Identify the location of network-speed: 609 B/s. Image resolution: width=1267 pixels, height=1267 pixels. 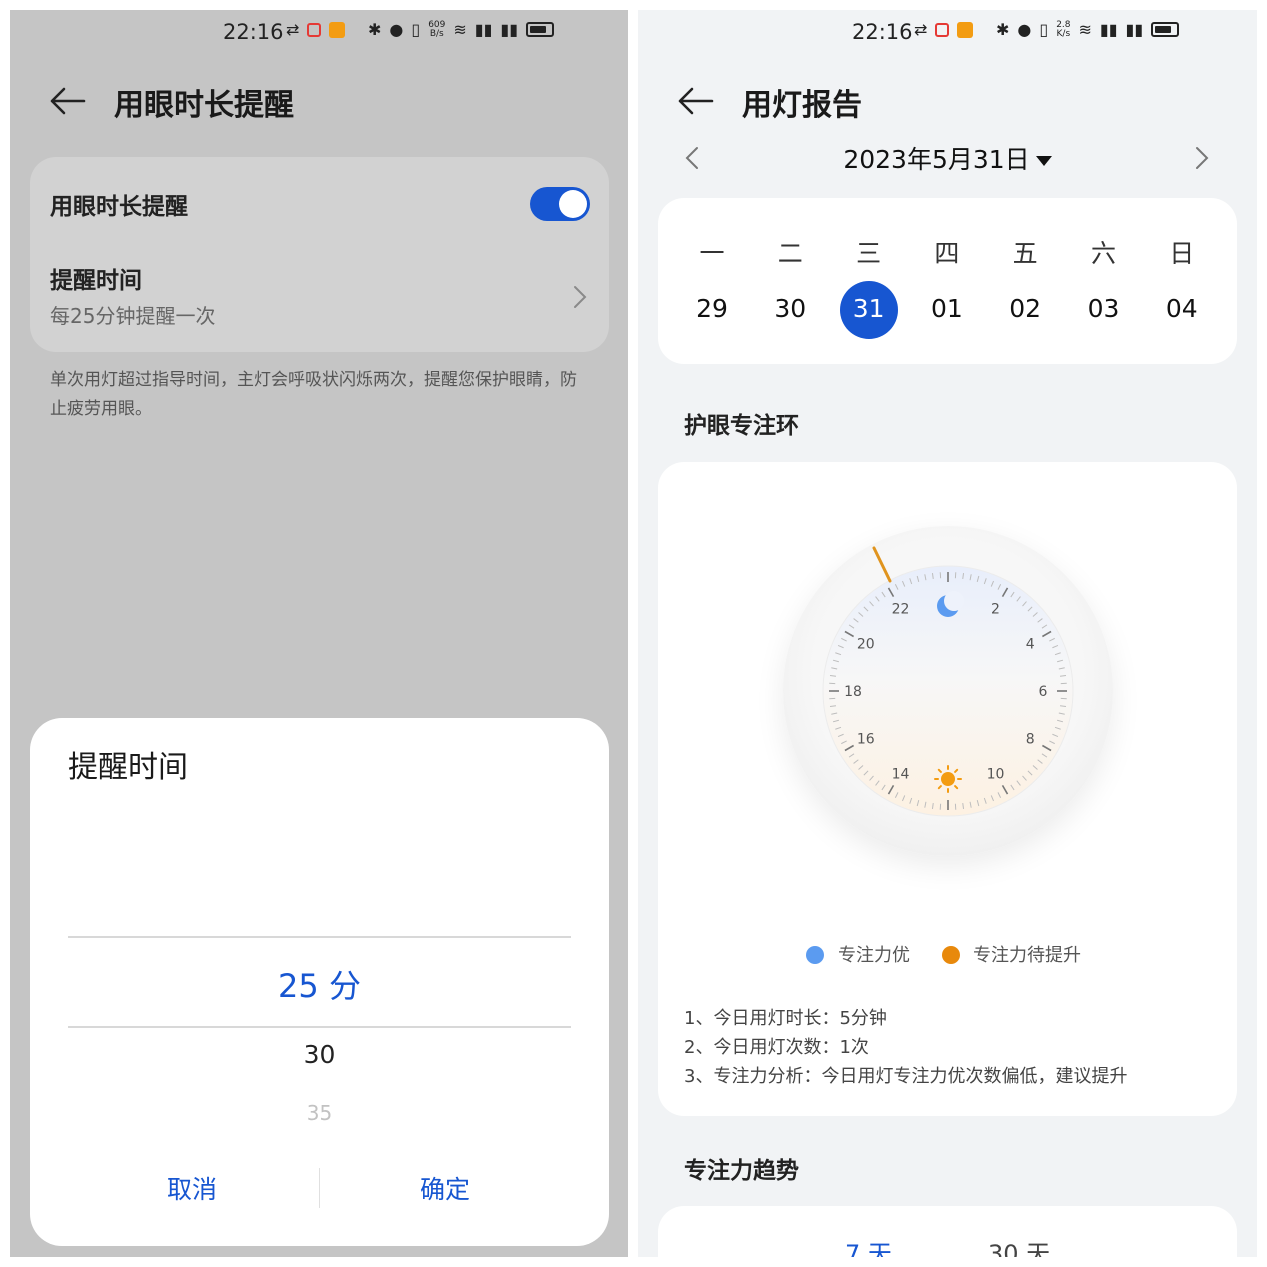
(437, 29).